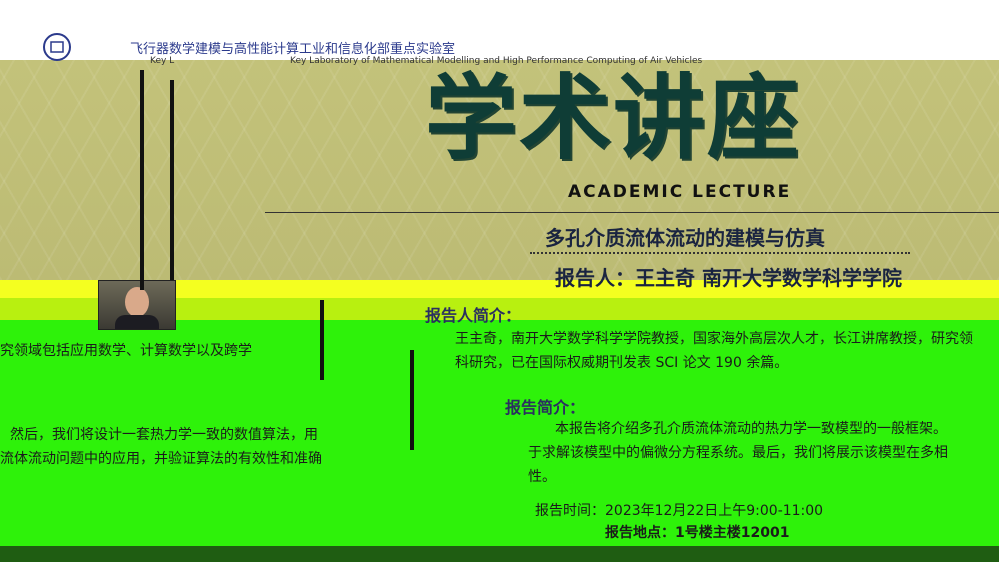 The width and height of the screenshot is (999, 562). I want to click on speaker-intro-line2: 科研究，已在国际权威期刊发表 SCI 论文 190 余篇。, so click(622, 363).